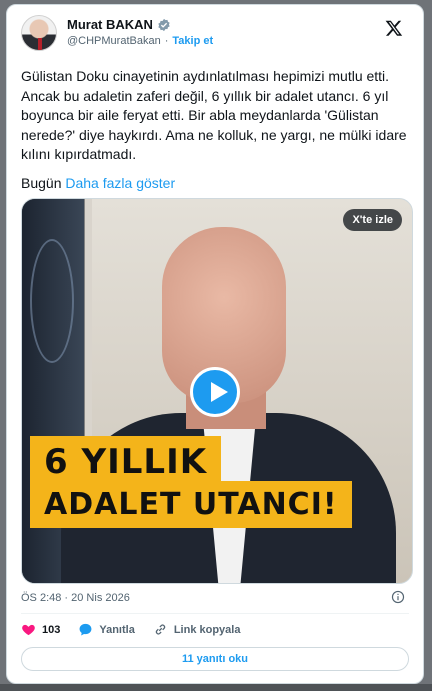  What do you see at coordinates (164, 24) in the screenshot?
I see `verified-badge-icon` at bounding box center [164, 24].